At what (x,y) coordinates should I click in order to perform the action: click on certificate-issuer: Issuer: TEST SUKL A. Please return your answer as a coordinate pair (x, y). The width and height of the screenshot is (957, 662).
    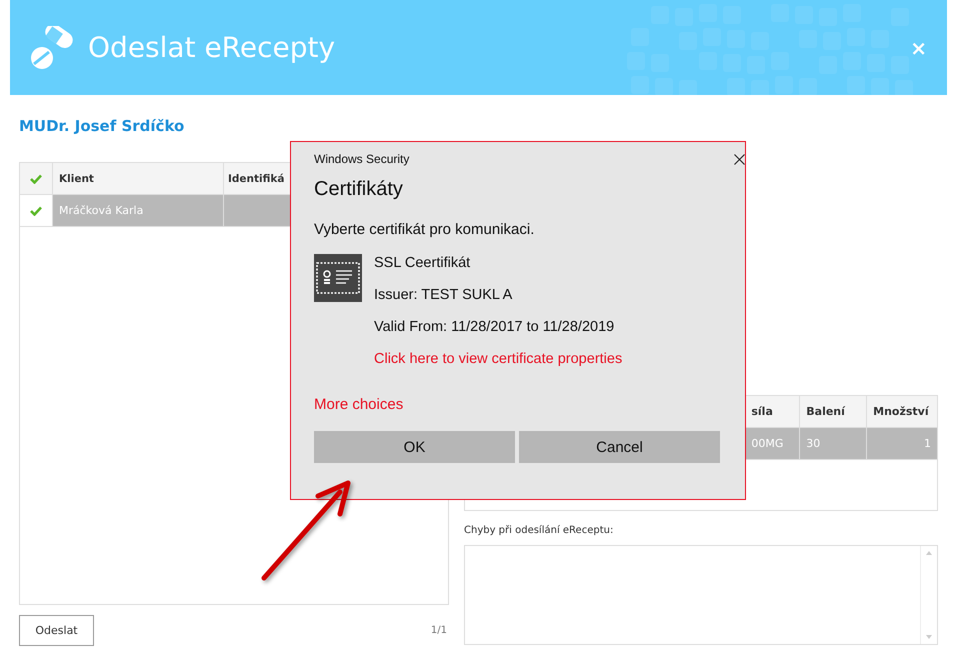
    Looking at the image, I should click on (444, 295).